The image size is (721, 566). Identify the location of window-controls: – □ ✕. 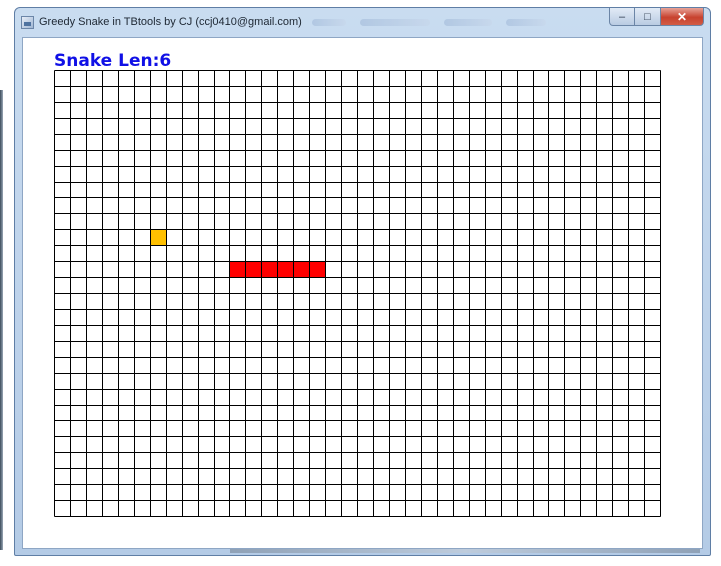
(656, 17).